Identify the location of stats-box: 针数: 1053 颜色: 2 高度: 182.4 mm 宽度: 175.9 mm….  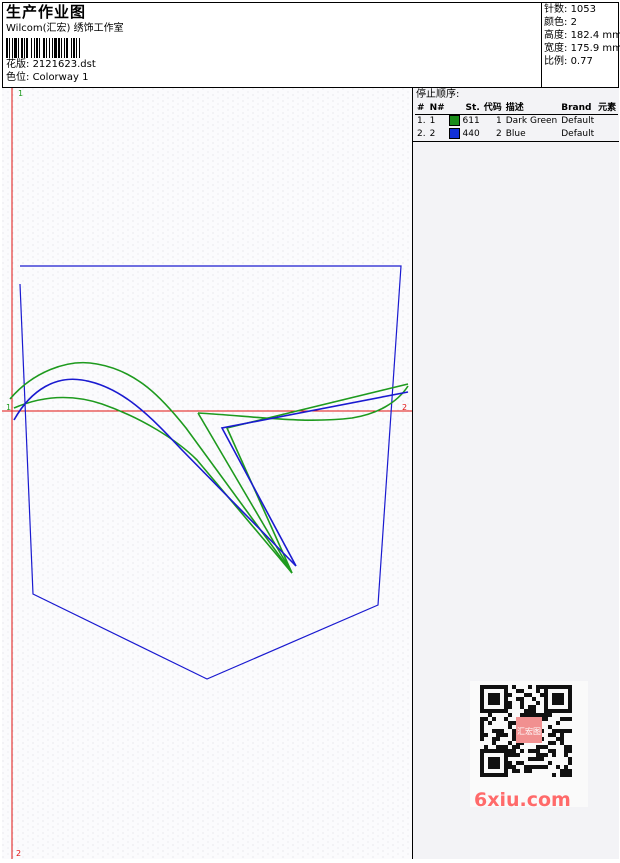
(580, 45).